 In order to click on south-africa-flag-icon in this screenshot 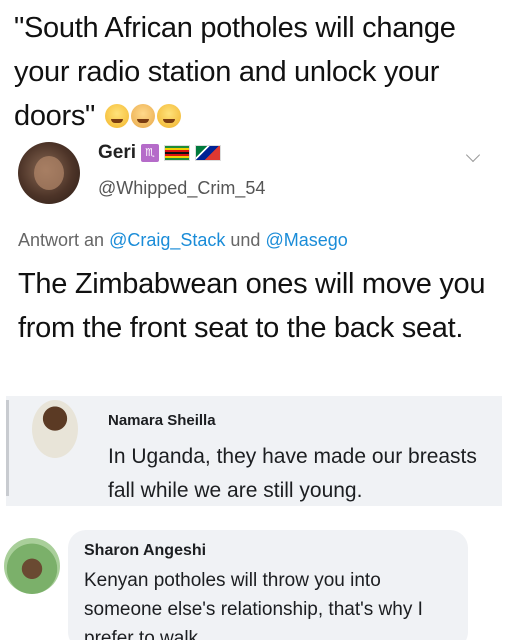, I will do `click(208, 153)`.